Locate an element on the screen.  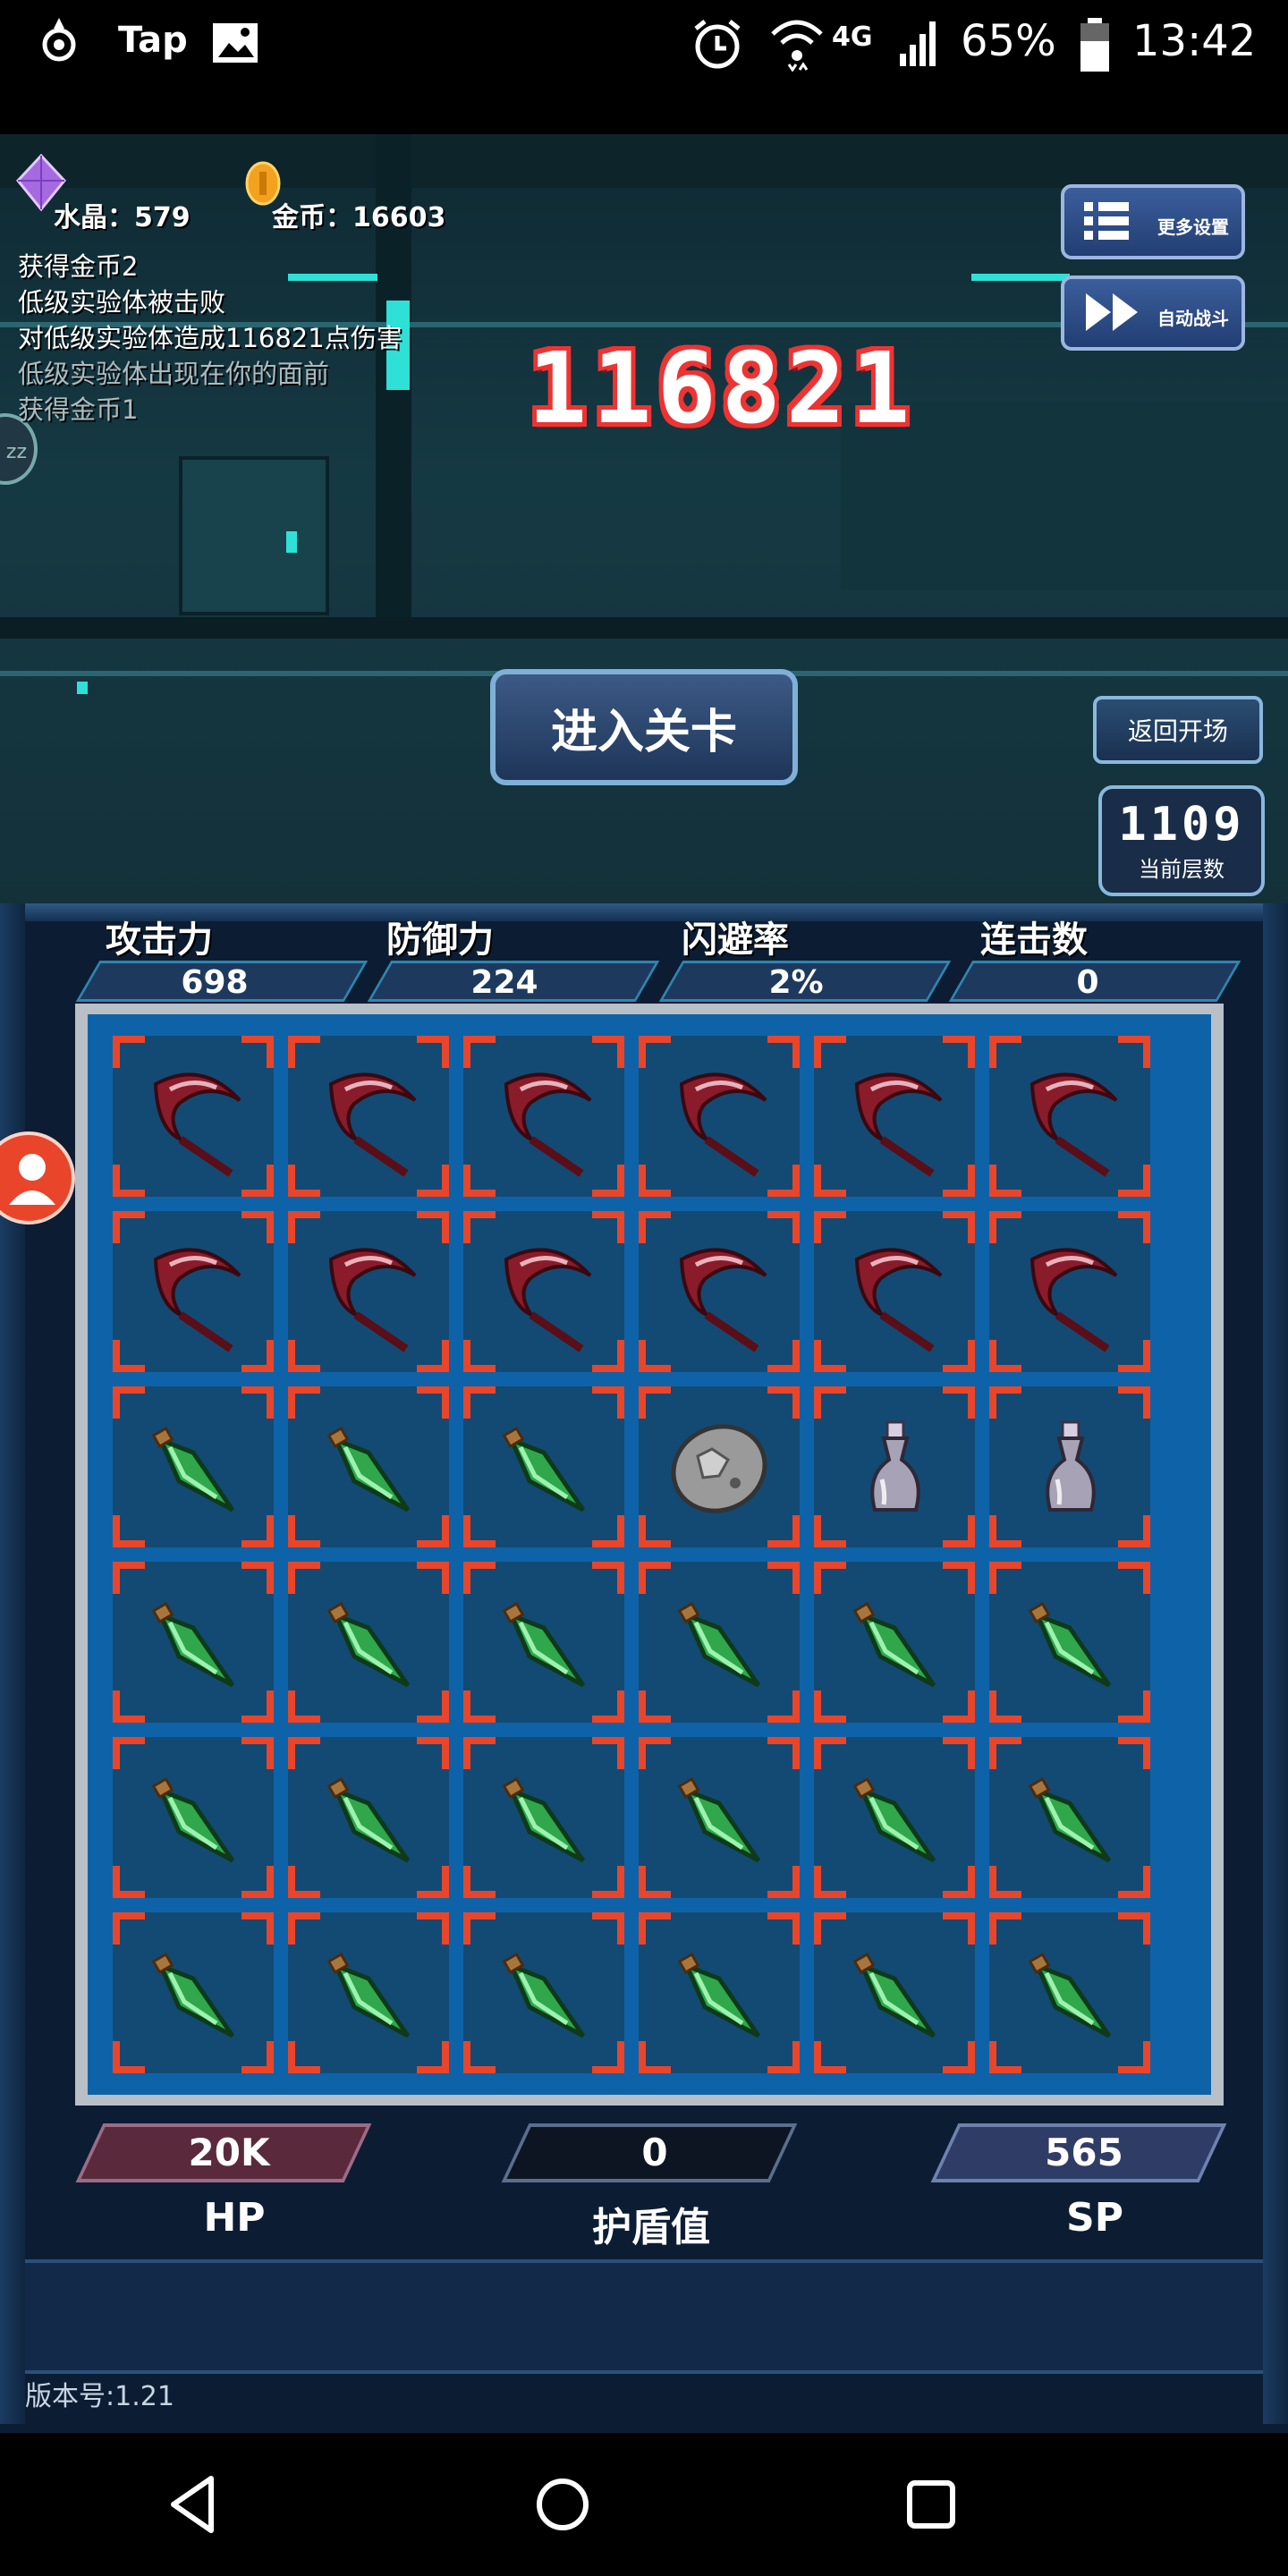
gold-count: 金币：16603 is located at coordinates (359, 217).